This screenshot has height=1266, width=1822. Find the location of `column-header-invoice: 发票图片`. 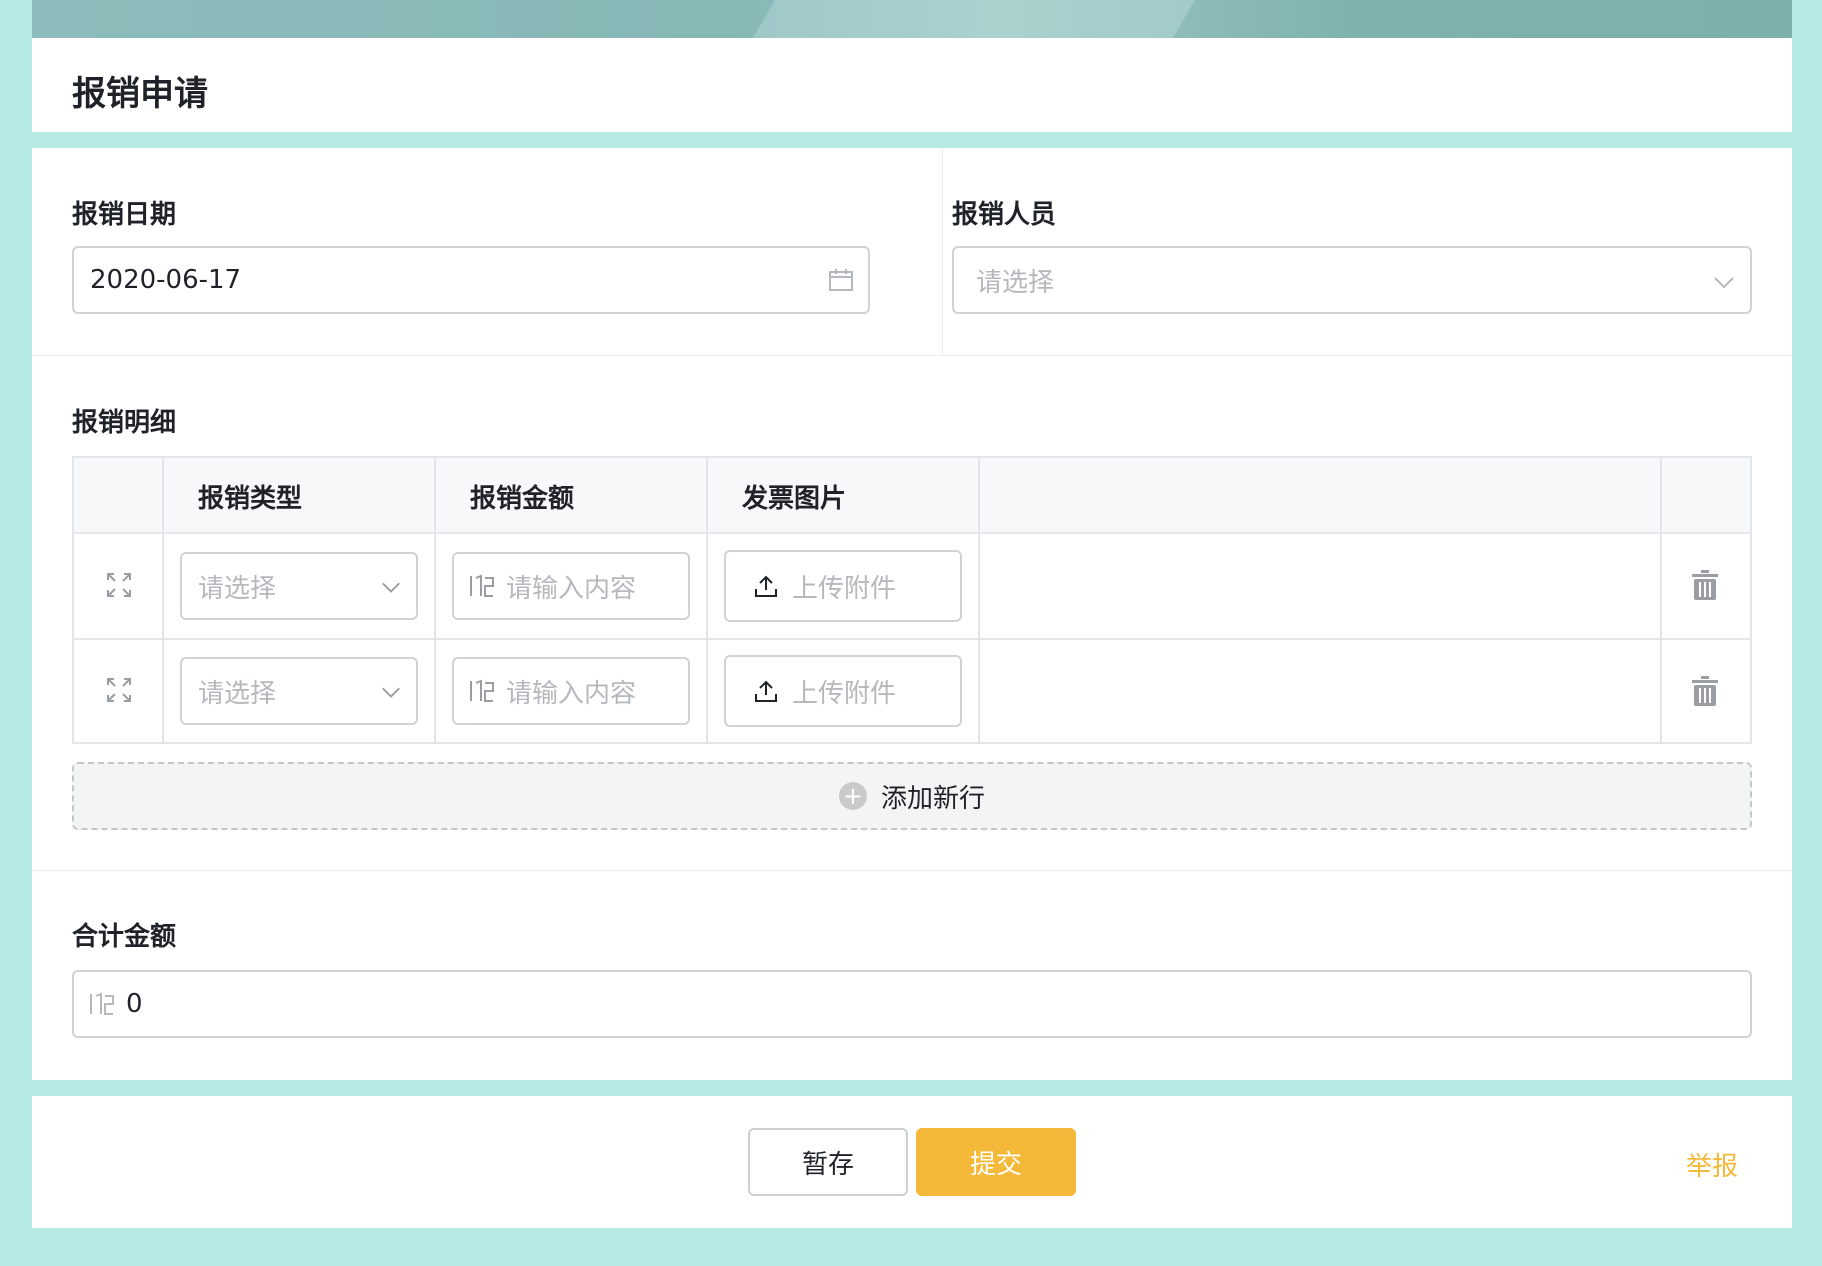

column-header-invoice: 发票图片 is located at coordinates (794, 499).